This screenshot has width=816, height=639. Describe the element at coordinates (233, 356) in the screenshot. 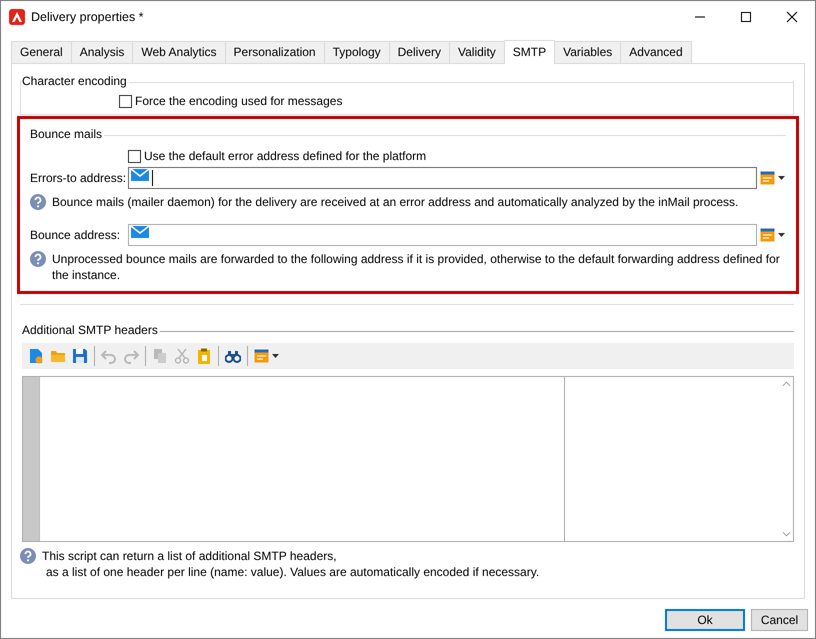

I see `binoculars-icon` at that location.